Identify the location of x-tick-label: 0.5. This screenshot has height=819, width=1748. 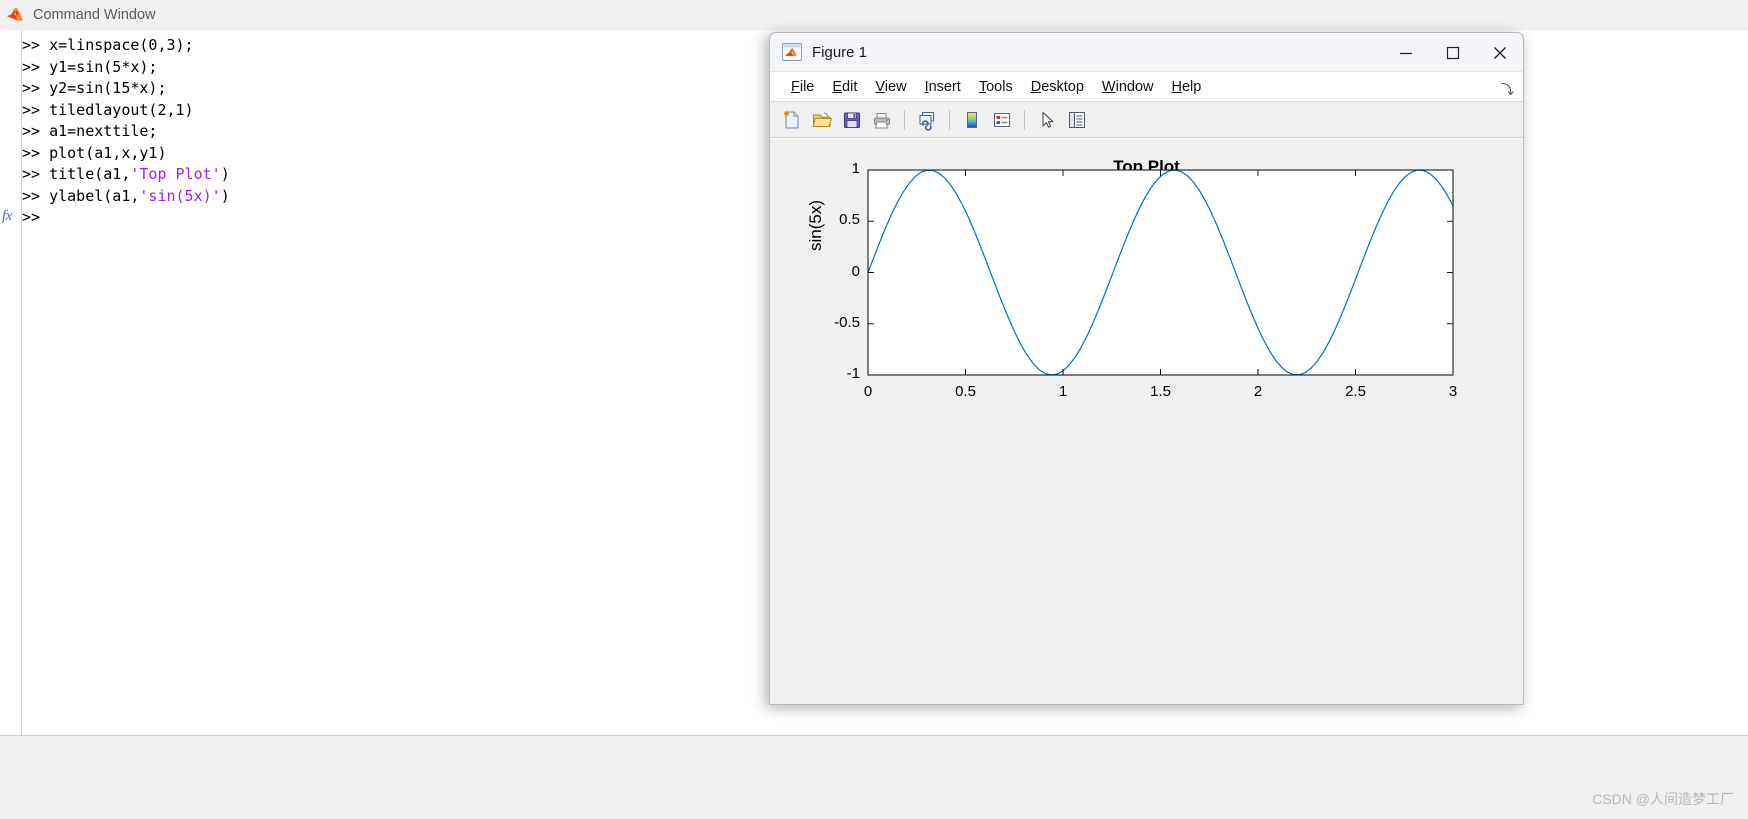
(965, 391).